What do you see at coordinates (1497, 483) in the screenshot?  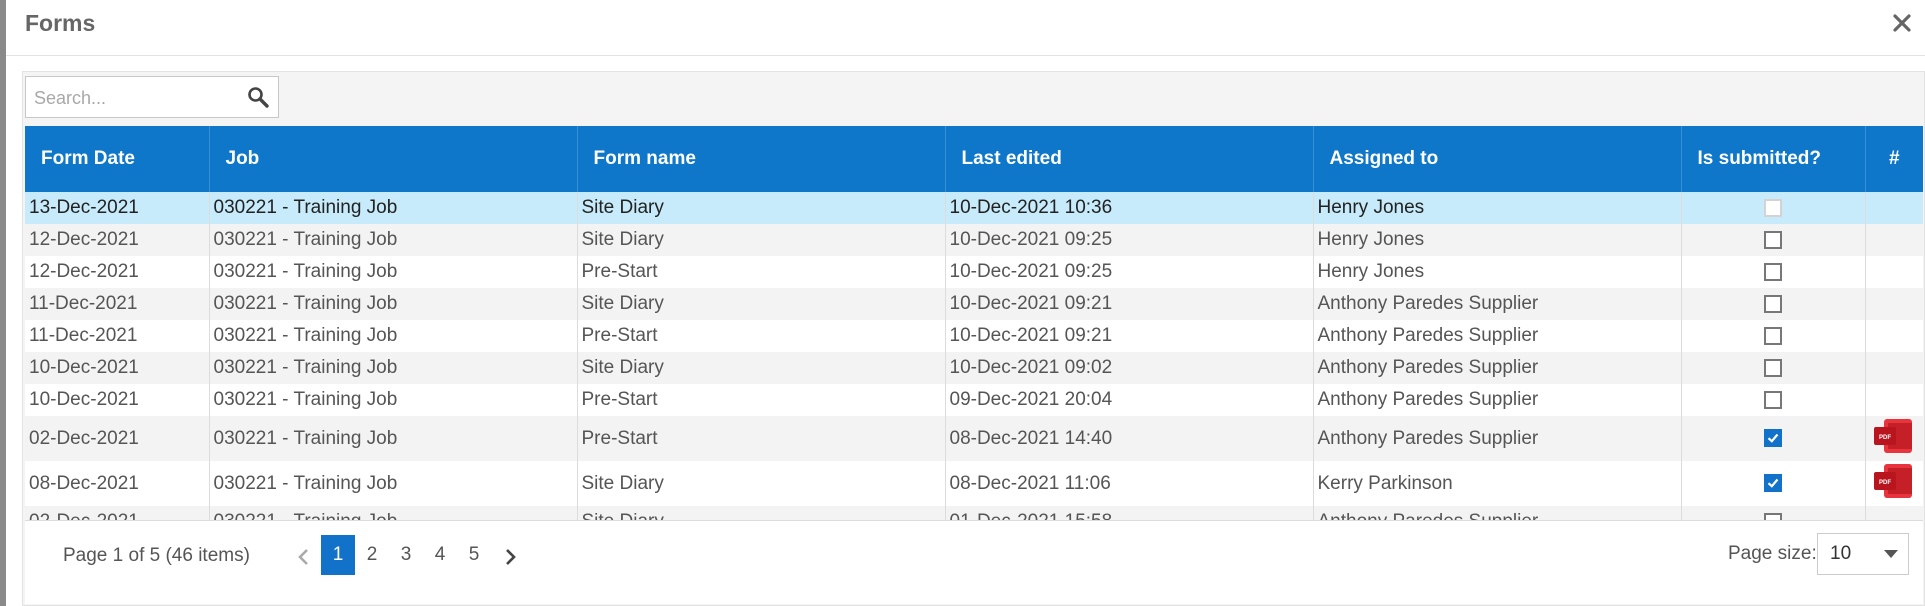 I see `cell-assigned-to: Kerry Parkinson` at bounding box center [1497, 483].